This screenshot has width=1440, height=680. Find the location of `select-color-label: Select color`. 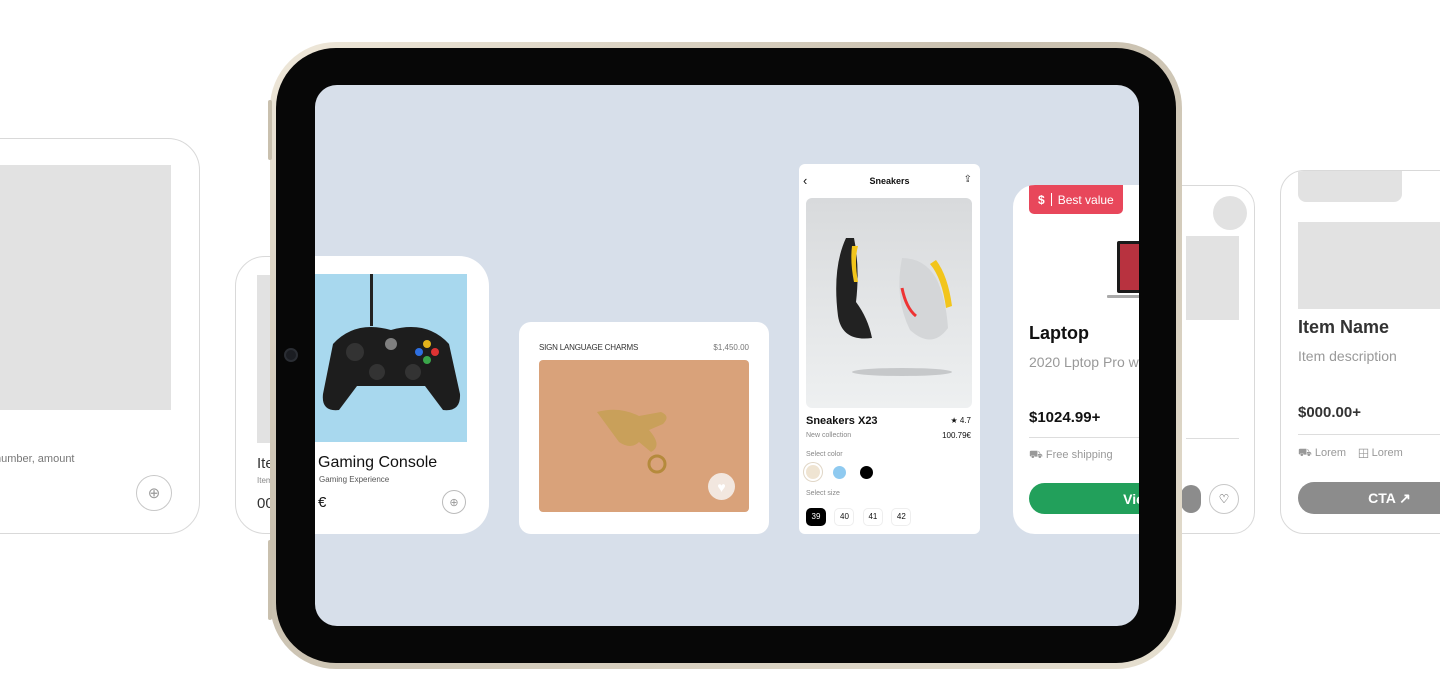

select-color-label: Select color is located at coordinates (824, 454).